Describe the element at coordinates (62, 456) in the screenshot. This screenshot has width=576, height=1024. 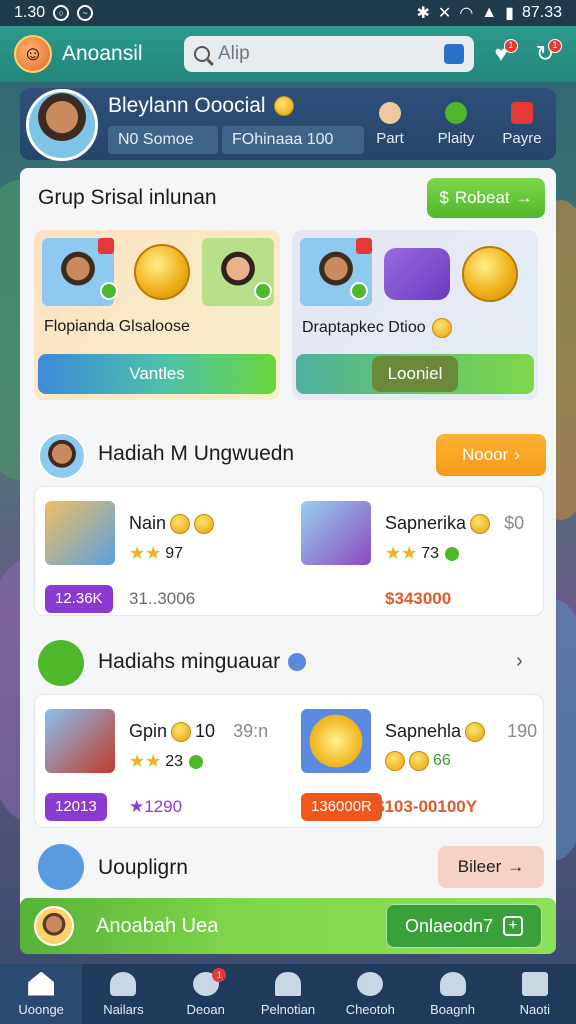
I see `reward-avatar` at that location.